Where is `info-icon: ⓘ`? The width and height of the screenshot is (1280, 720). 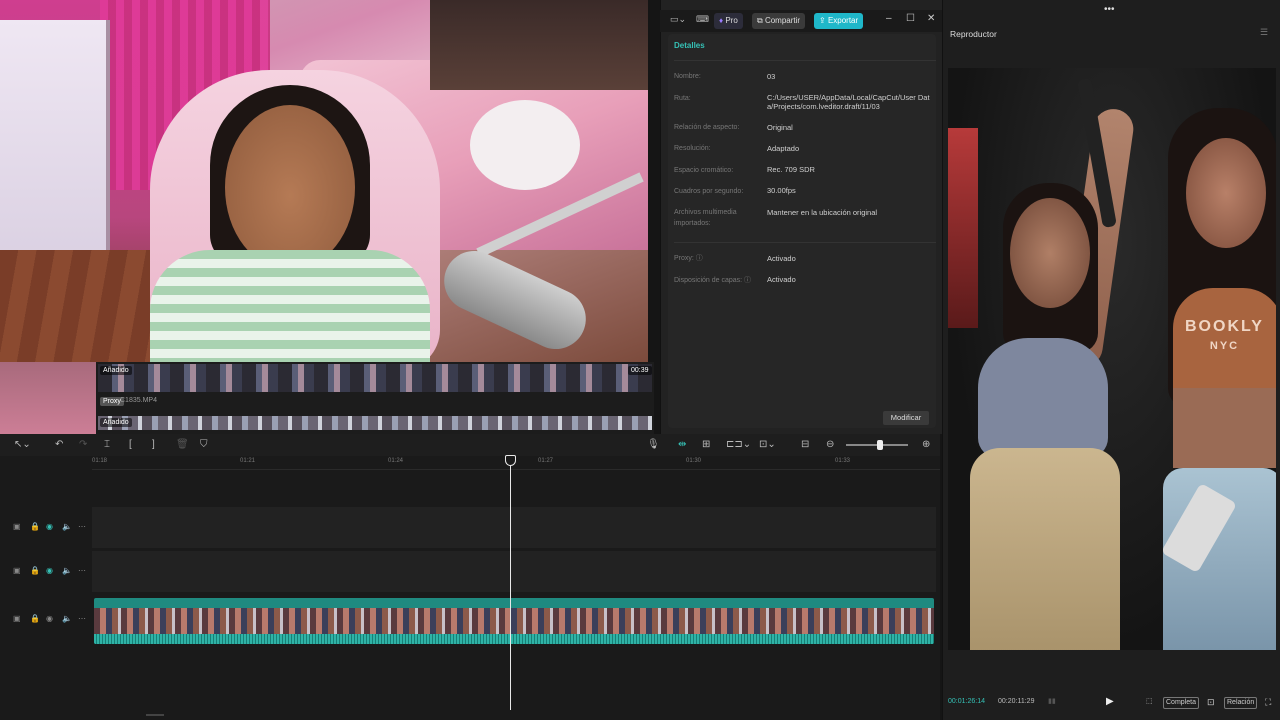 info-icon: ⓘ is located at coordinates (699, 258).